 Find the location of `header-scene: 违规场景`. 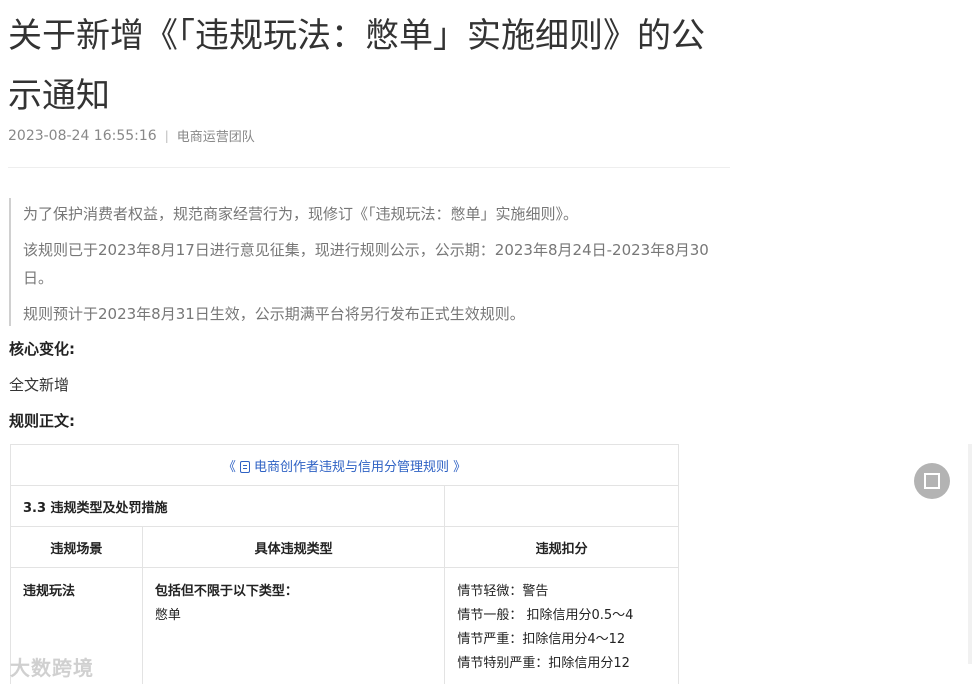

header-scene: 违规场景 is located at coordinates (76, 547).